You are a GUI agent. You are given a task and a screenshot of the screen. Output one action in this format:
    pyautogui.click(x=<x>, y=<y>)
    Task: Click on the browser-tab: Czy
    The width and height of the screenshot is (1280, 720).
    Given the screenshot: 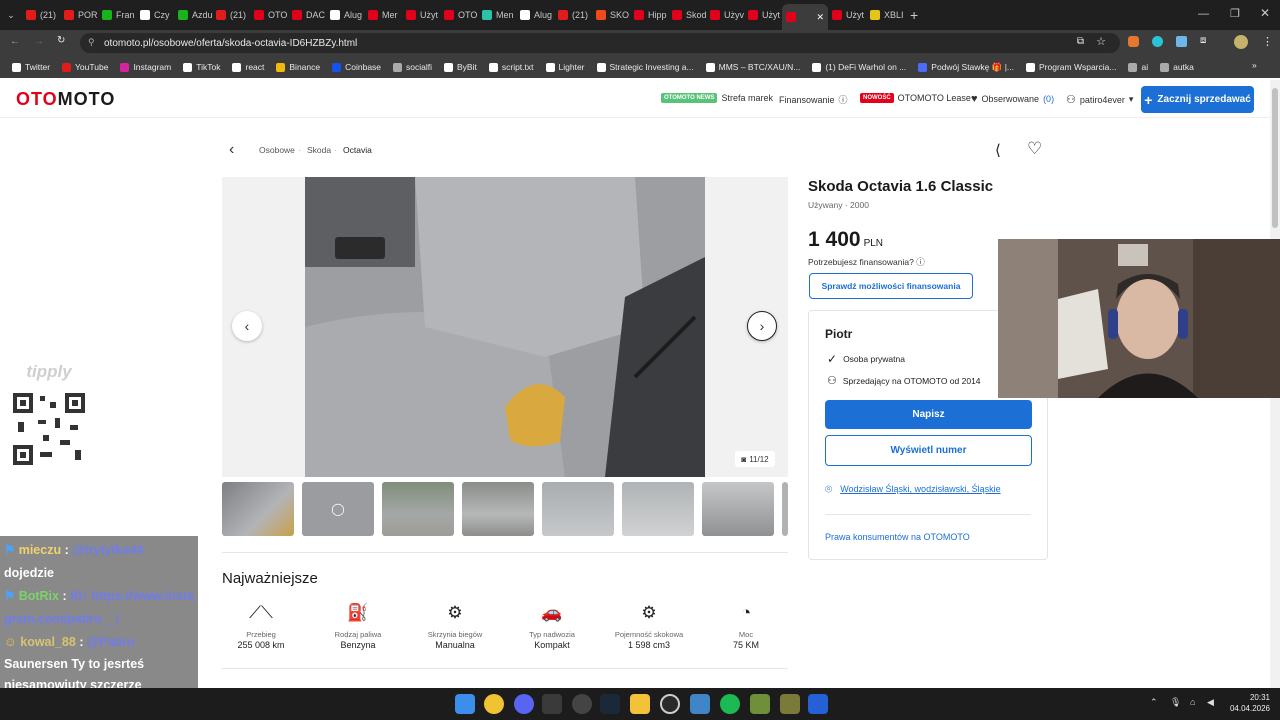 What is the action you would take?
    pyautogui.click(x=155, y=15)
    